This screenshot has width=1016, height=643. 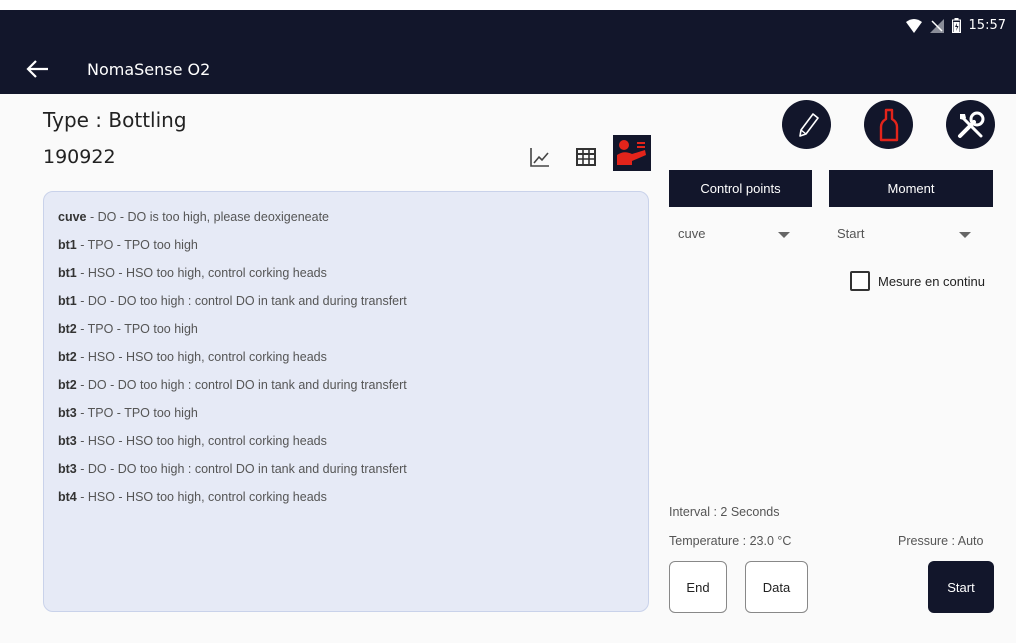 I want to click on wifi-icon, so click(x=913, y=25).